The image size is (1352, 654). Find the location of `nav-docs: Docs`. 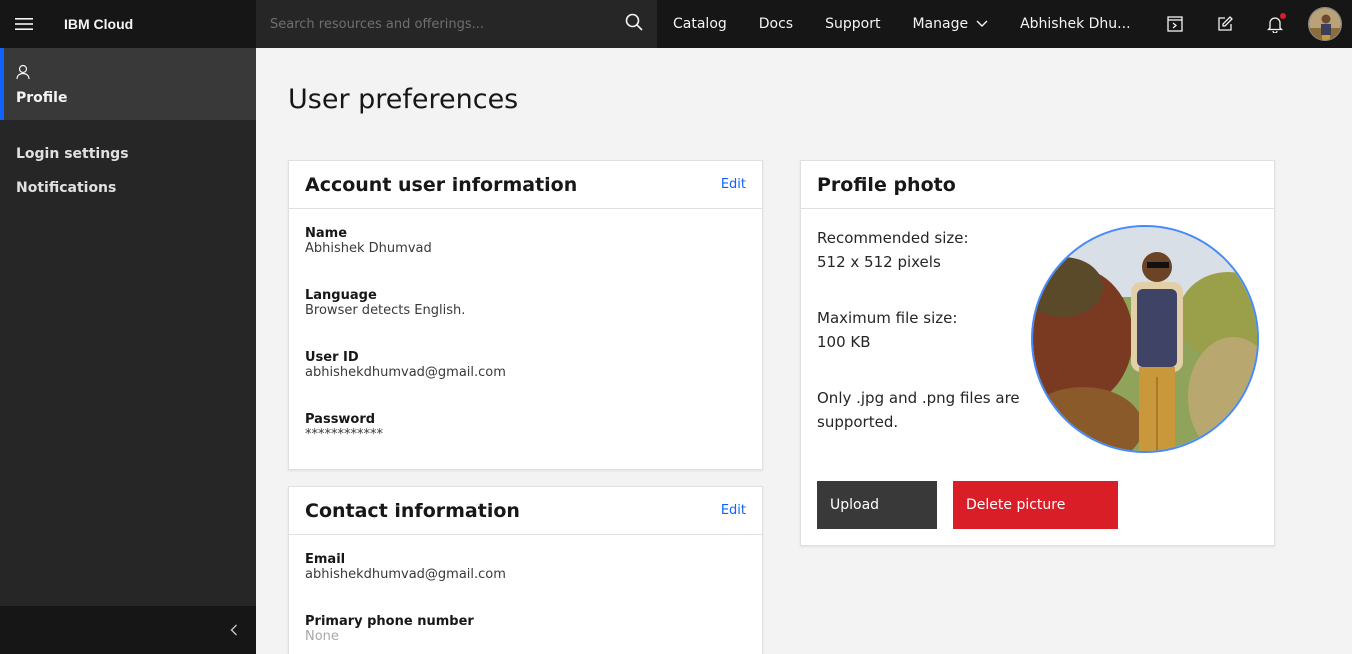

nav-docs: Docs is located at coordinates (776, 24).